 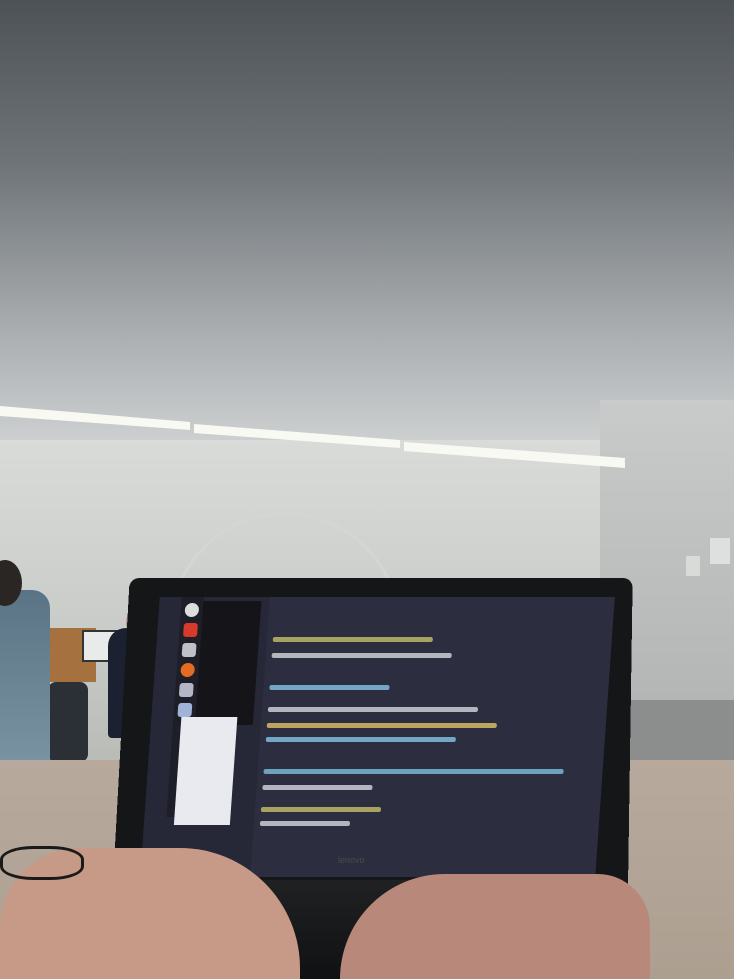 I want to click on text-editor-icon, so click(x=189, y=650).